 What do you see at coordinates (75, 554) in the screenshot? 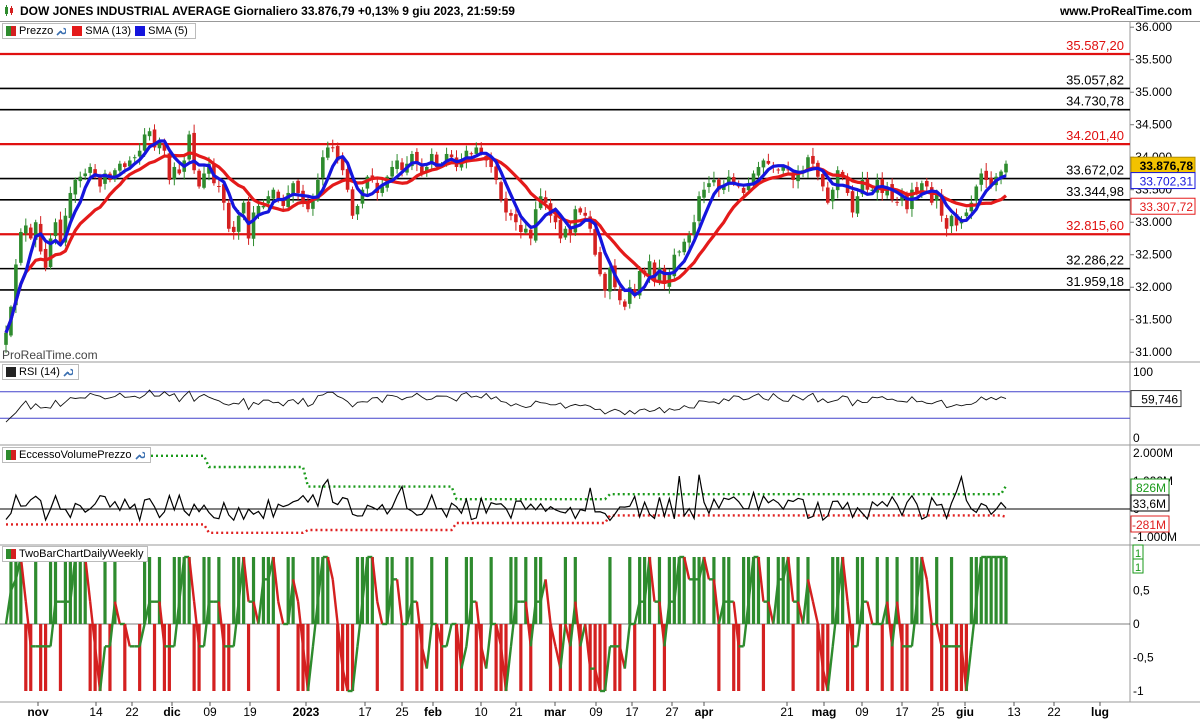
I see `tbc-legend: TwoBarChartDailyWeekly` at bounding box center [75, 554].